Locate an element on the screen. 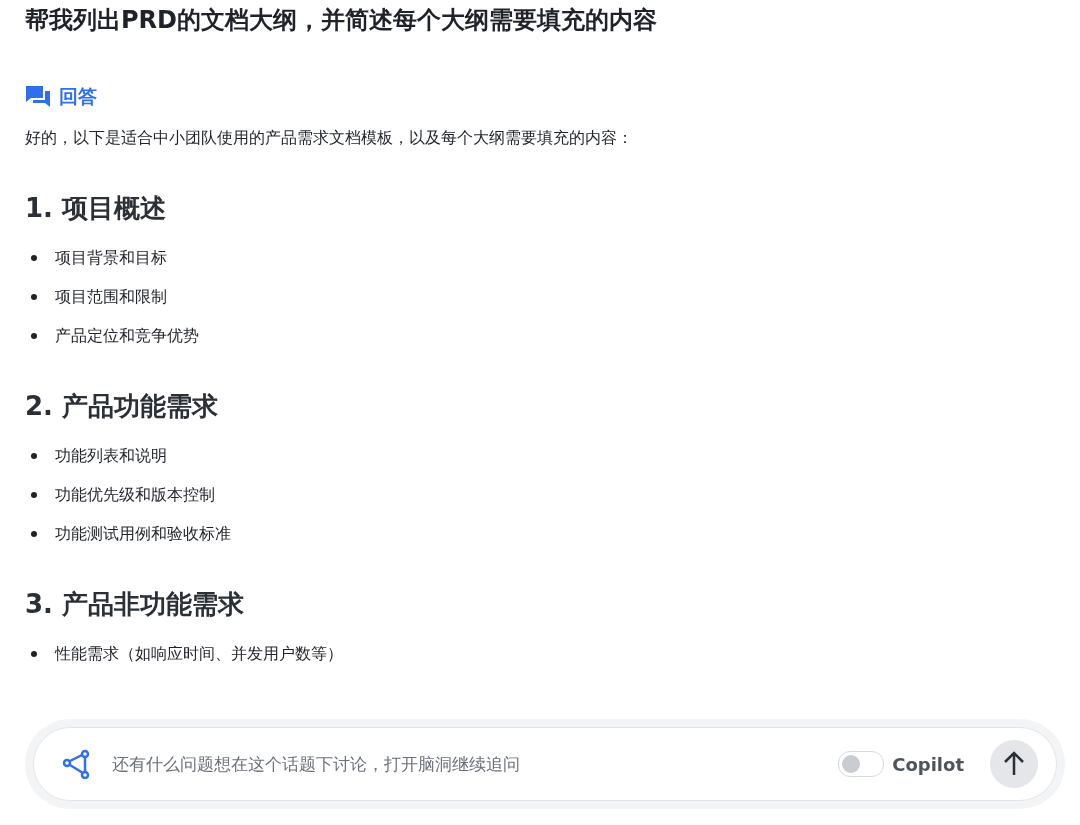 This screenshot has width=1080, height=825. bullet-item: 性能需求（如响应时间、并发用户数等） is located at coordinates (199, 654).